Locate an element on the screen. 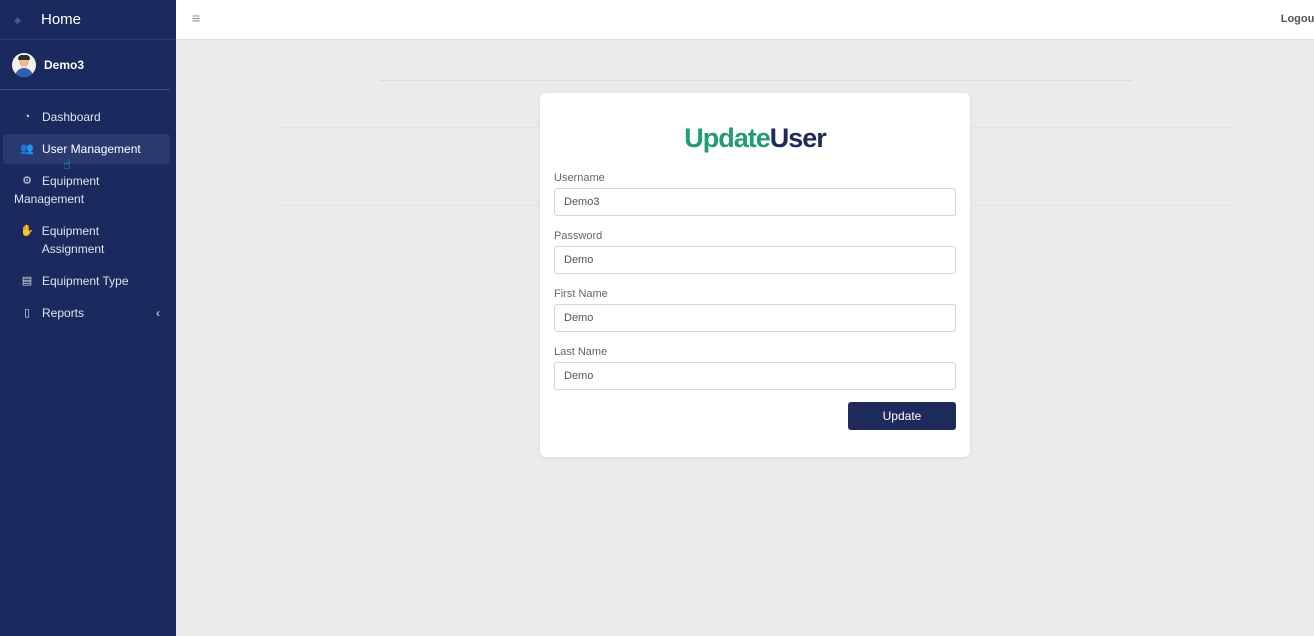 The width and height of the screenshot is (1314, 636). file-icon: ▯ is located at coordinates (27, 313).